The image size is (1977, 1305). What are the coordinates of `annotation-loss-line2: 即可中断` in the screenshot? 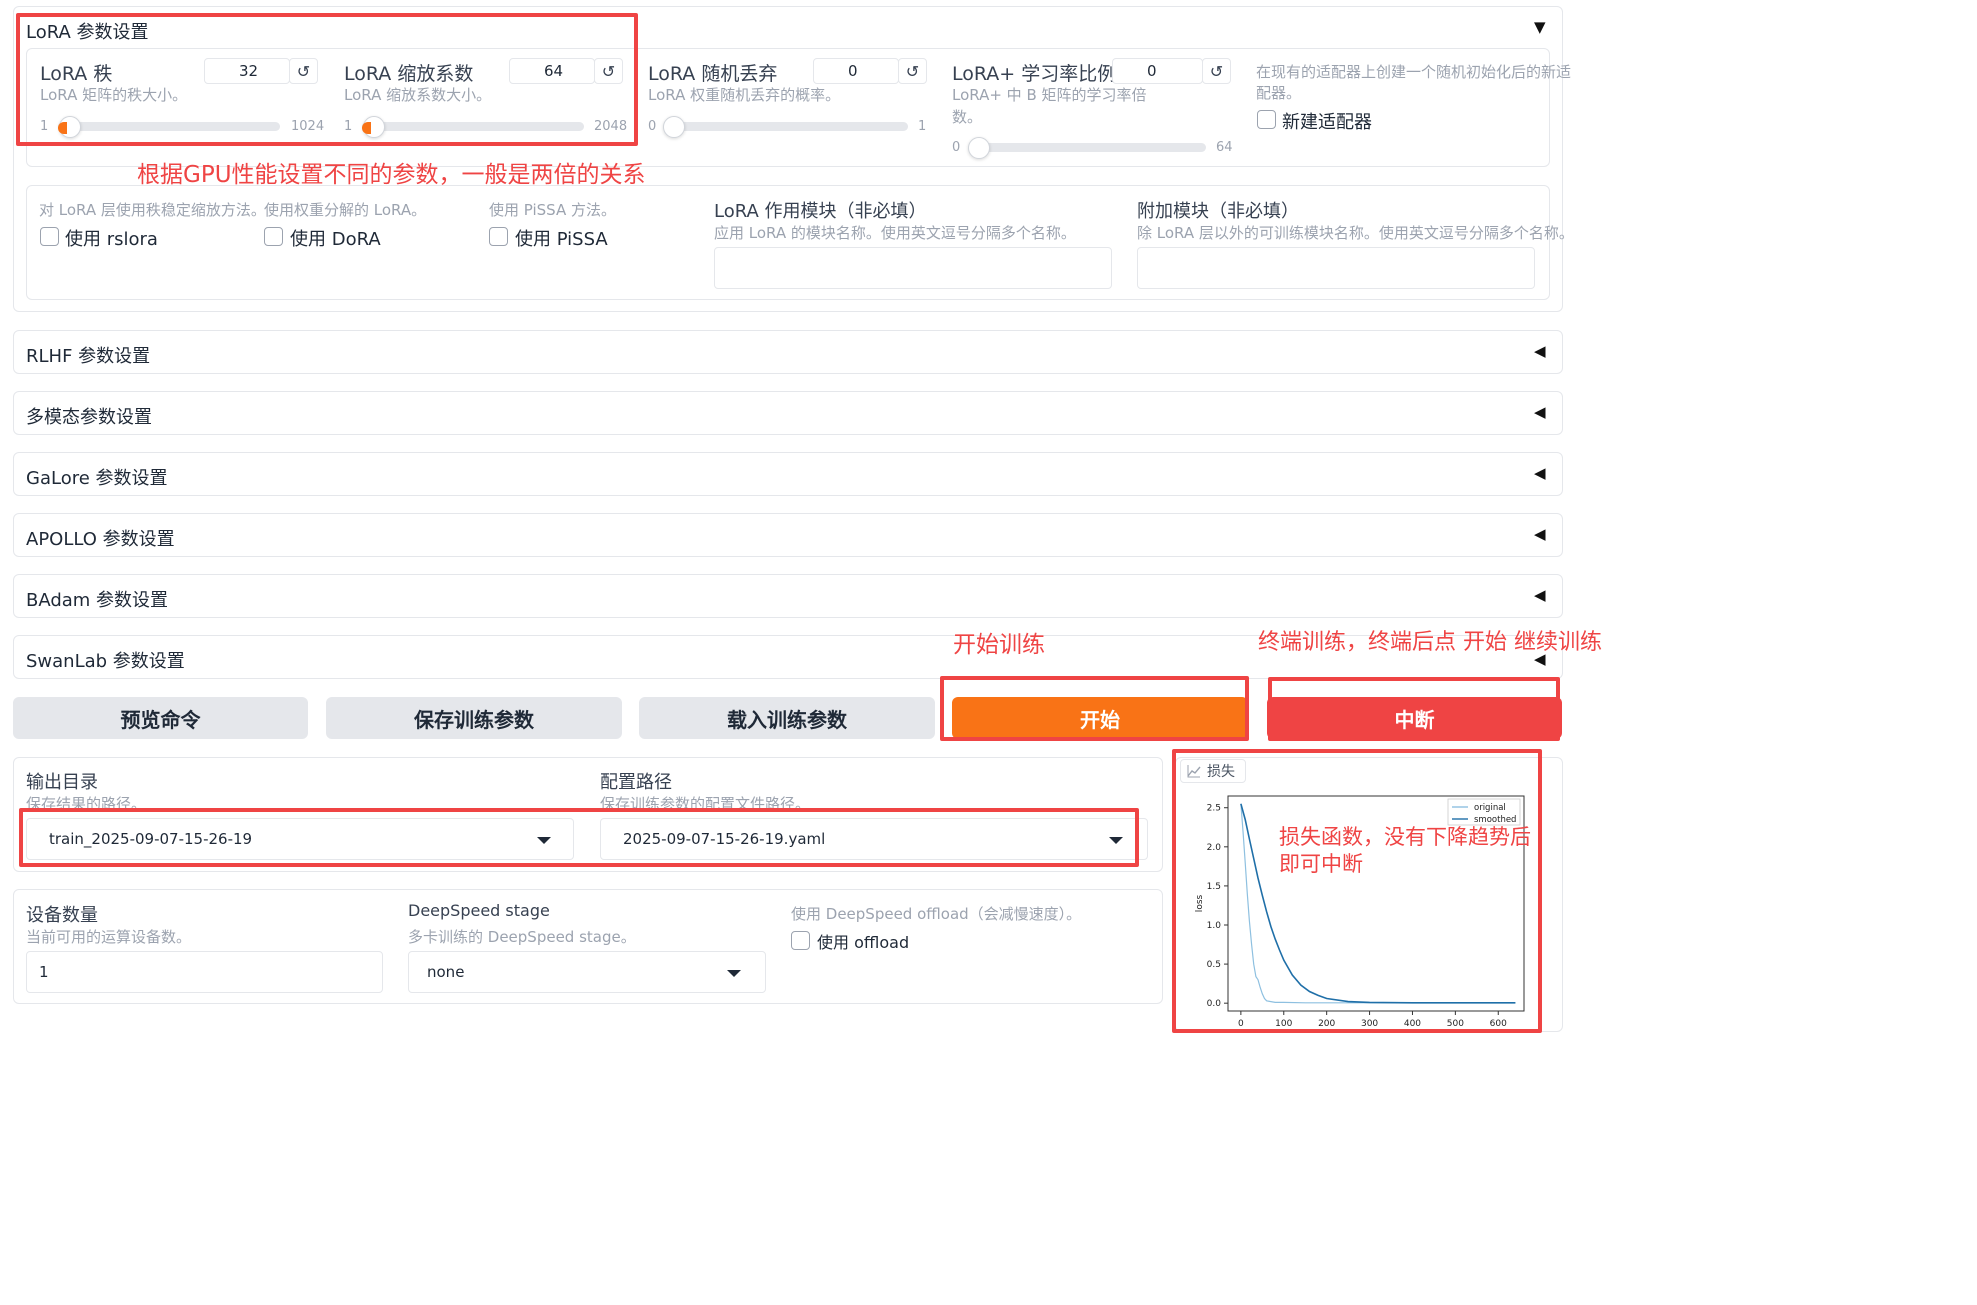 It's located at (1321, 864).